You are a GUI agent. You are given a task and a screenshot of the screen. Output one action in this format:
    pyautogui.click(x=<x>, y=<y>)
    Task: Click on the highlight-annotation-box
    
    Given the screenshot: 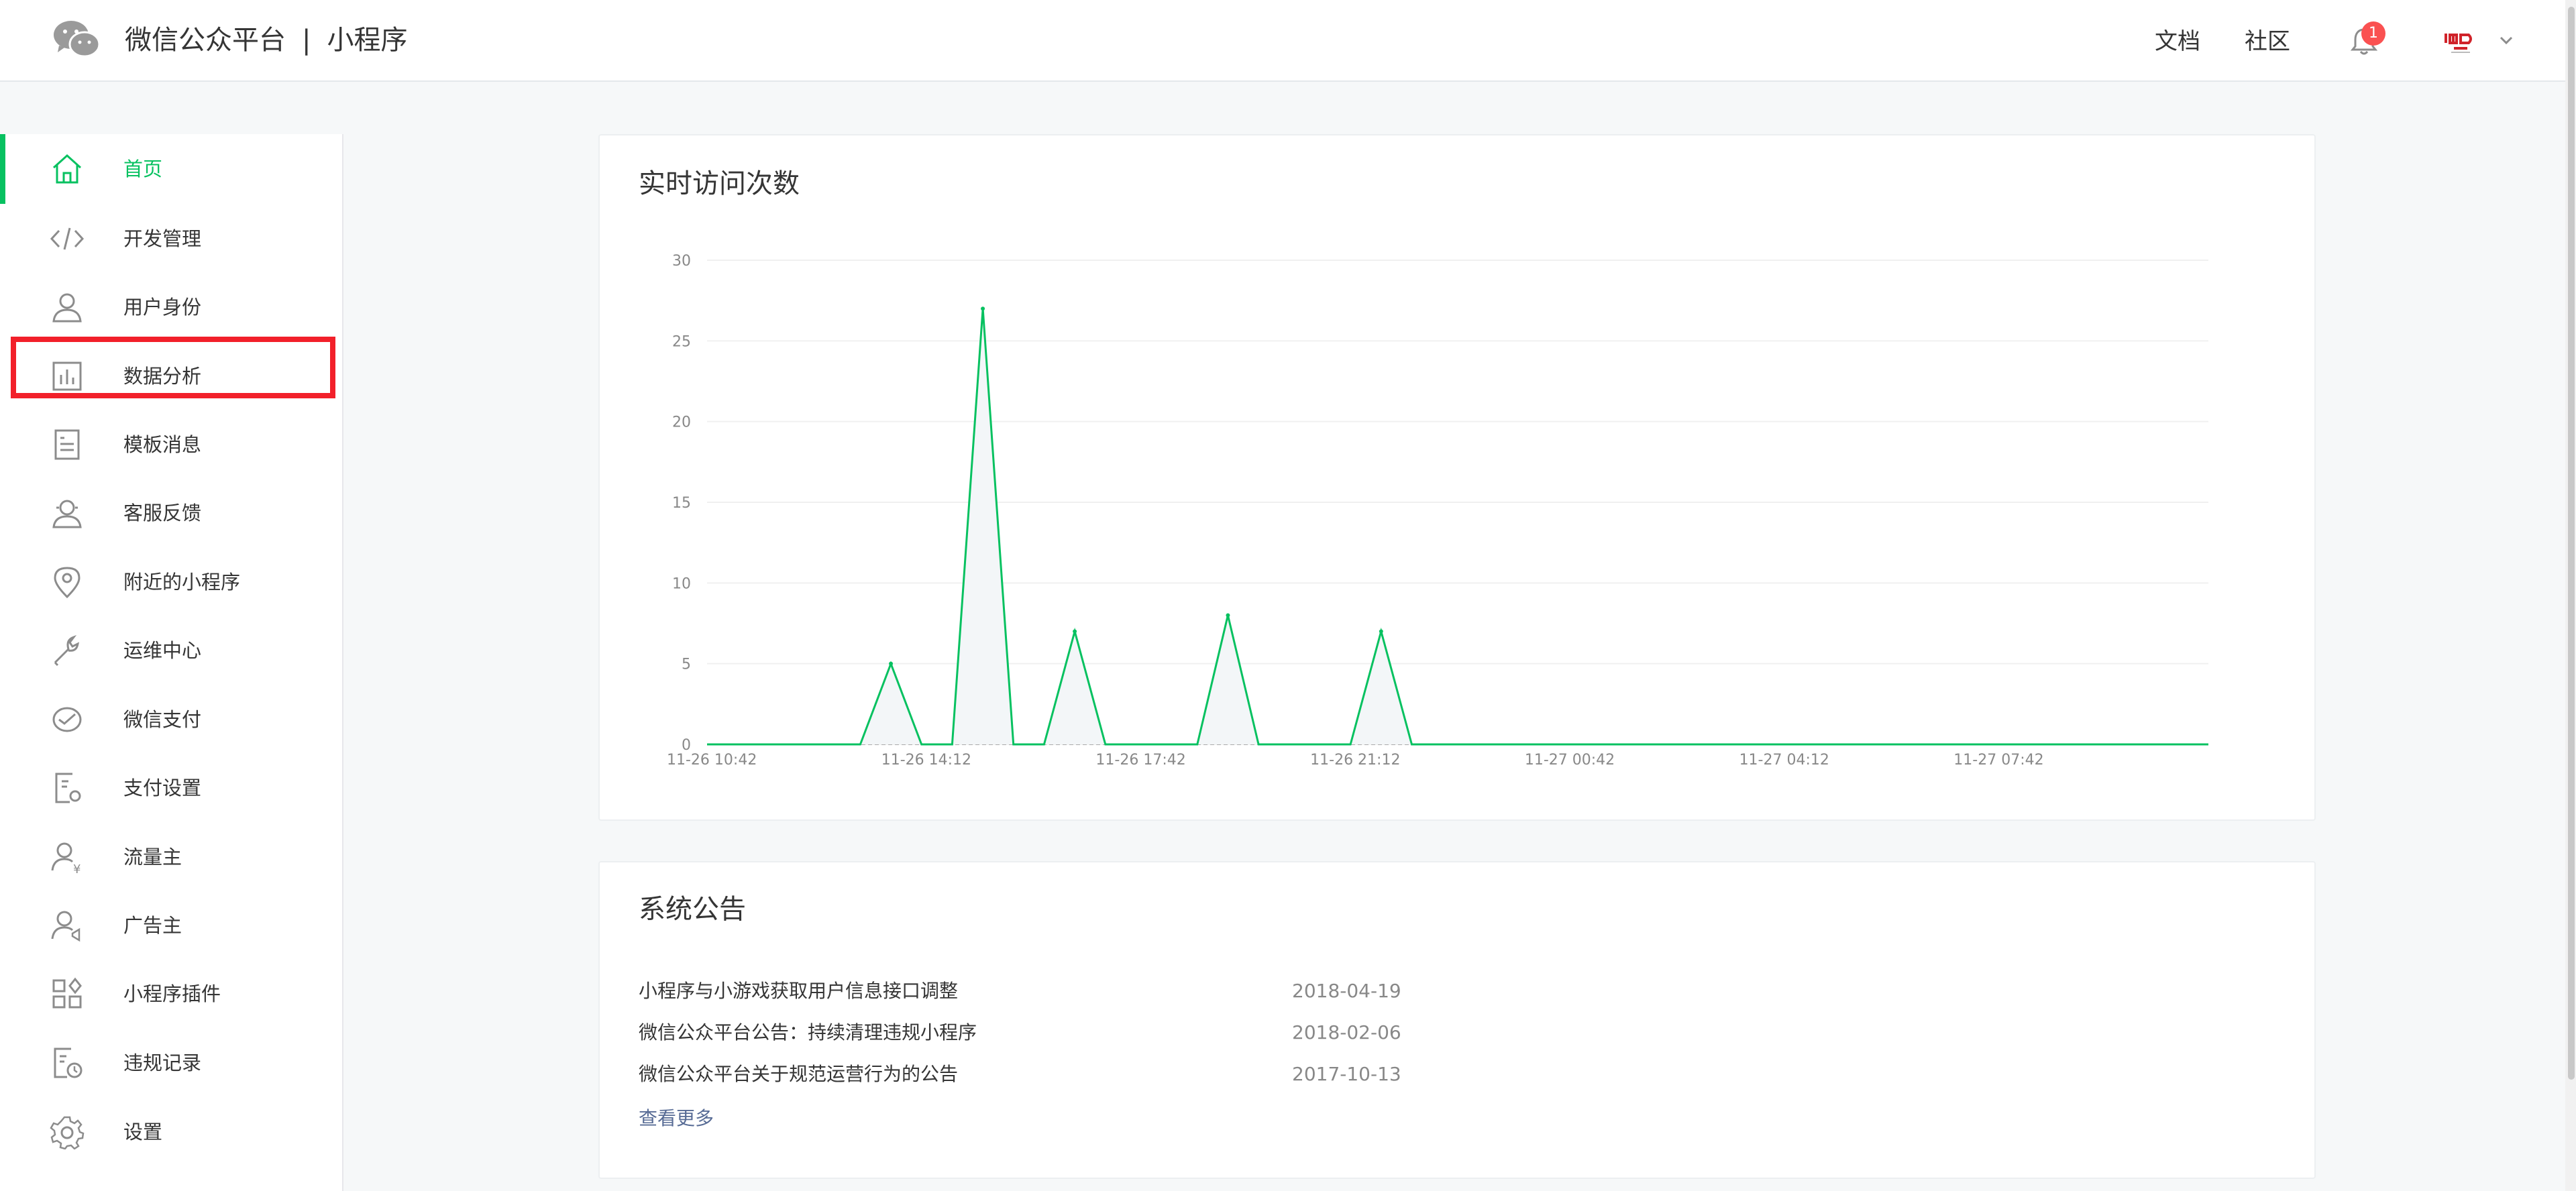 What is the action you would take?
    pyautogui.click(x=173, y=367)
    